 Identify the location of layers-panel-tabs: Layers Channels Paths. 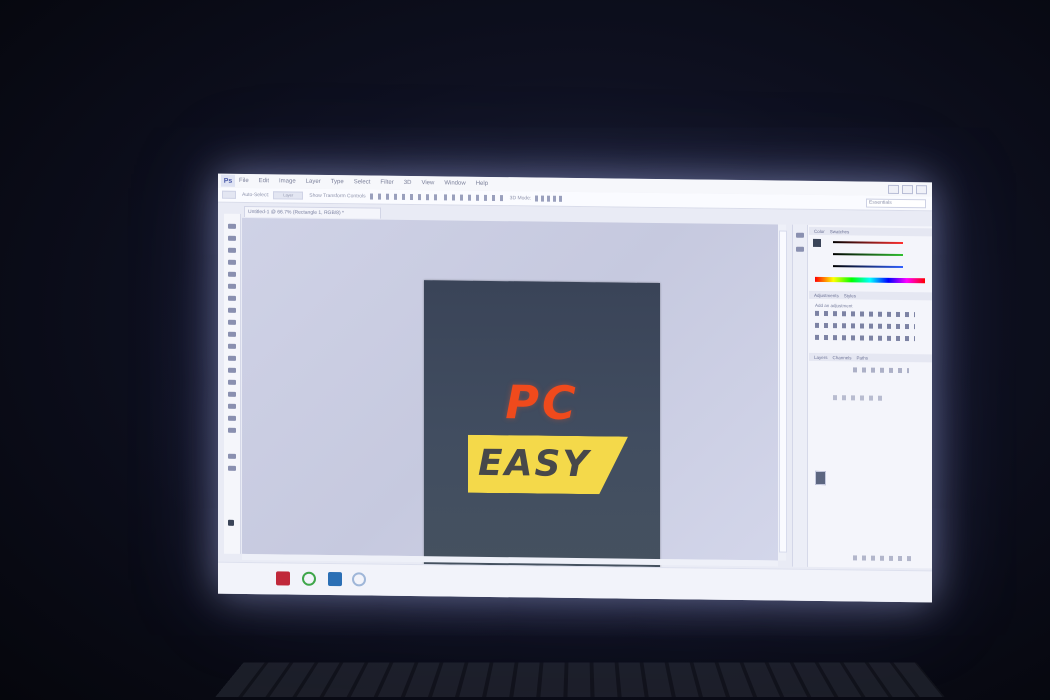
(870, 357).